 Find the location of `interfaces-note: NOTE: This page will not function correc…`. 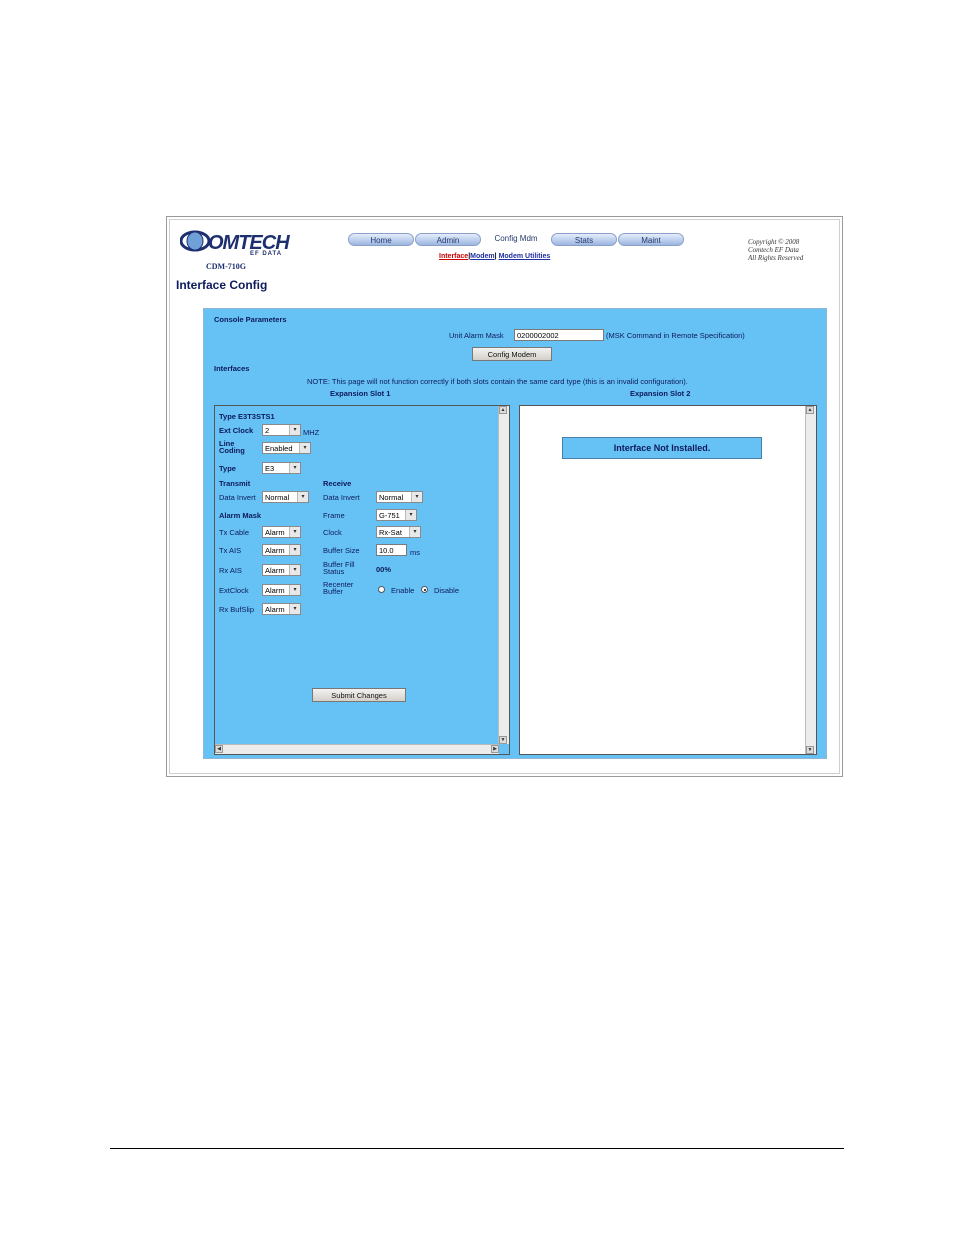

interfaces-note: NOTE: This page will not function correc… is located at coordinates (497, 381).